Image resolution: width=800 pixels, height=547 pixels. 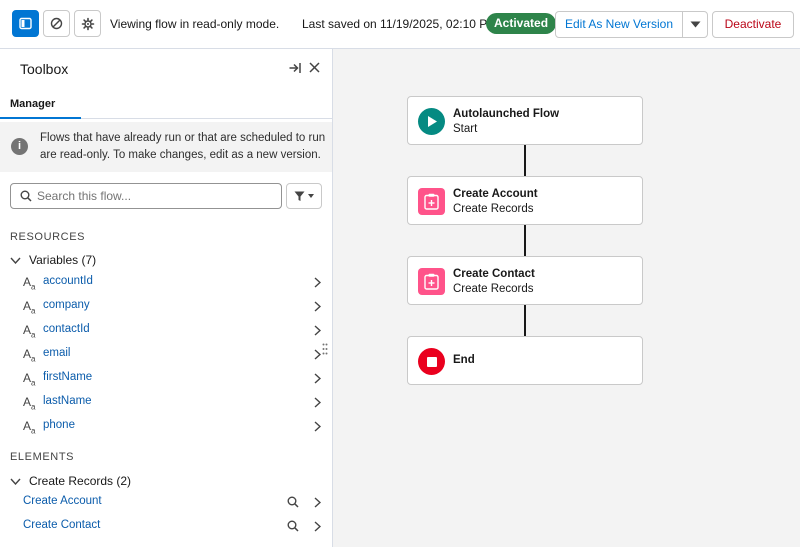 I want to click on filter-button, so click(x=304, y=196).